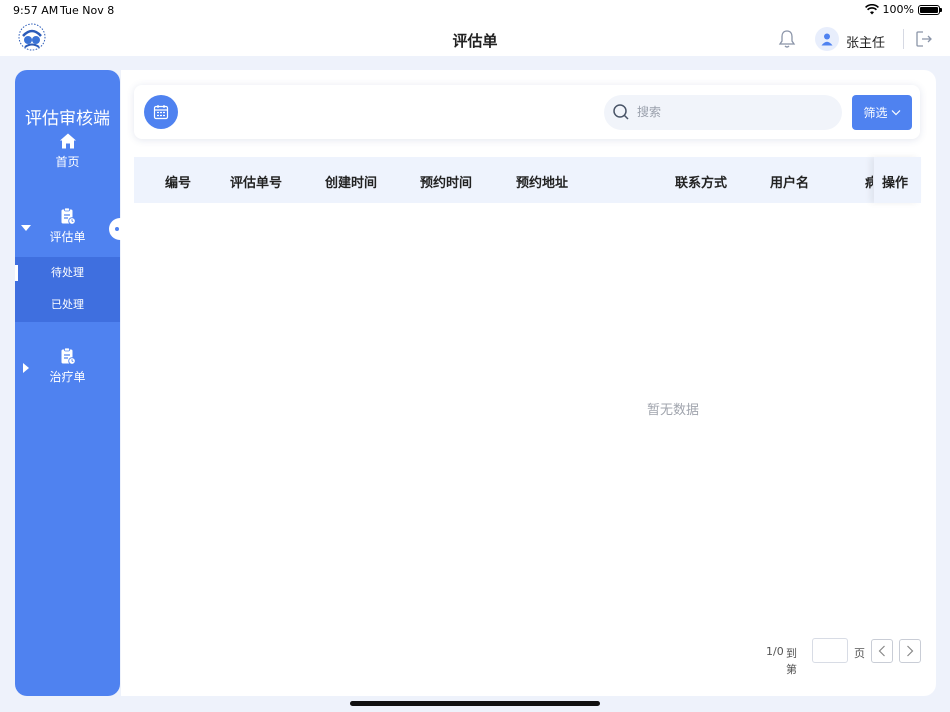 Image resolution: width=950 pixels, height=712 pixels. I want to click on user-name: 张主任, so click(865, 41).